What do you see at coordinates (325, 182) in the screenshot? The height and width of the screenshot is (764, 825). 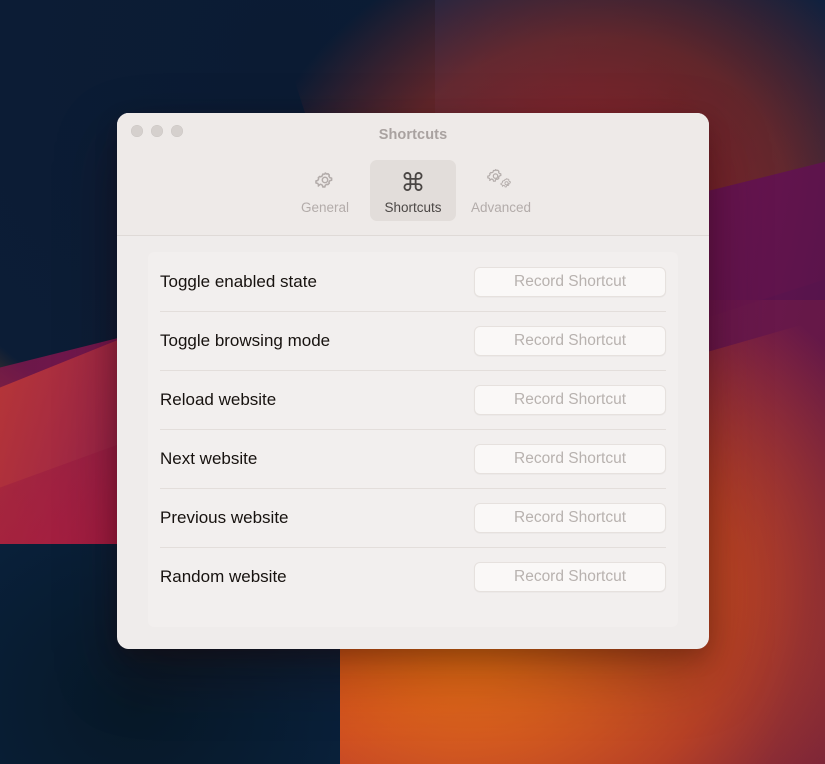 I see `gear-icon` at bounding box center [325, 182].